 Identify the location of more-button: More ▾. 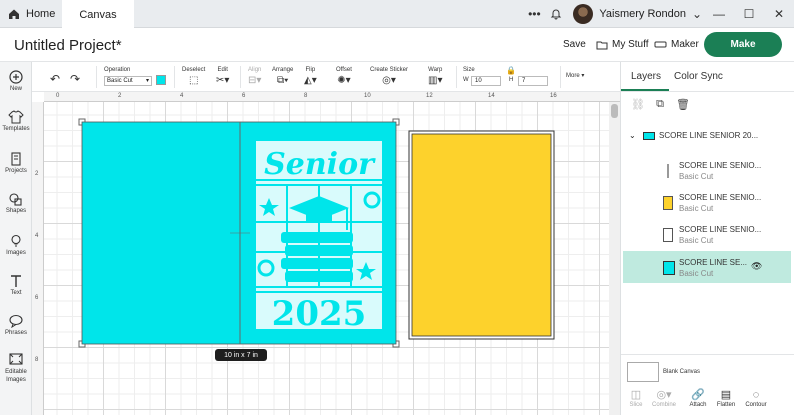
(575, 75).